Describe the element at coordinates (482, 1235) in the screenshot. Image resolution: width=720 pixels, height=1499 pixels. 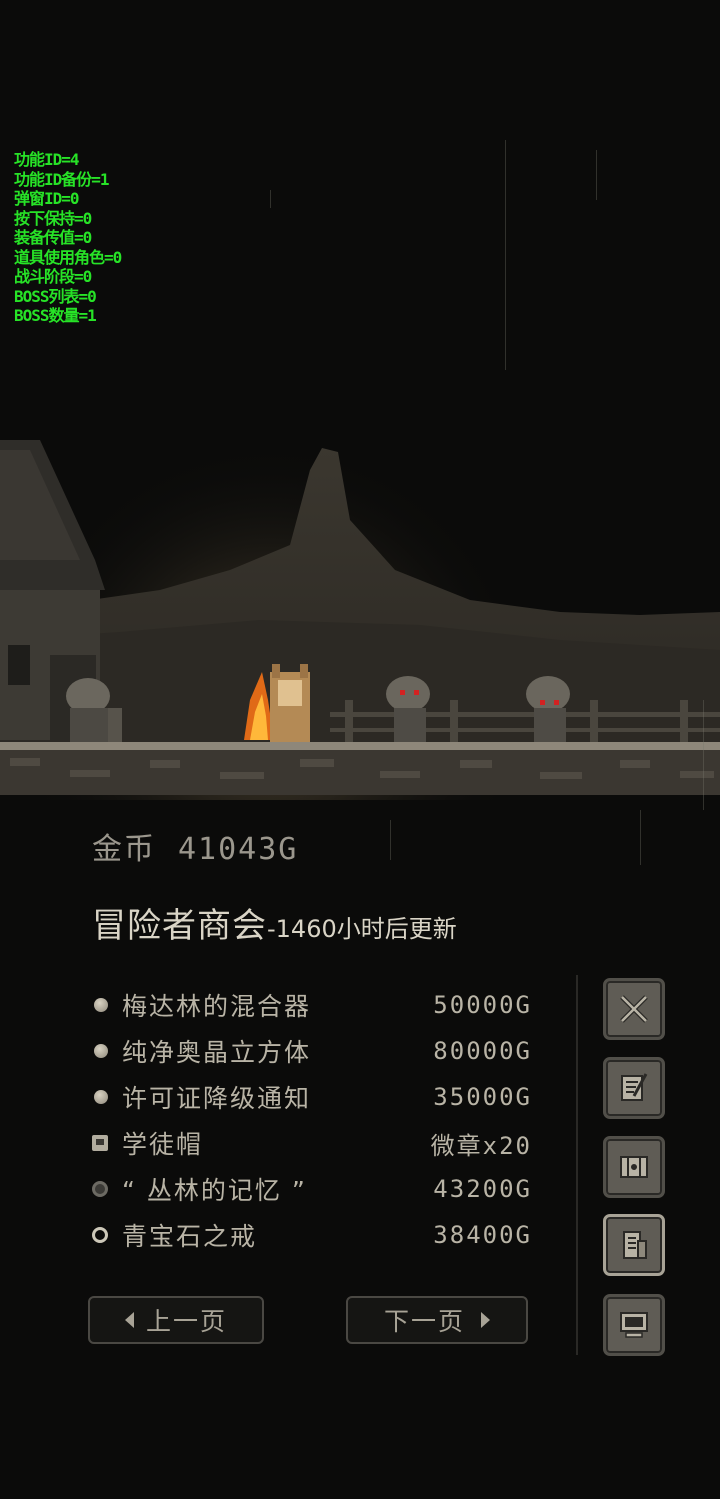
I see `item-price: 38400G` at that location.